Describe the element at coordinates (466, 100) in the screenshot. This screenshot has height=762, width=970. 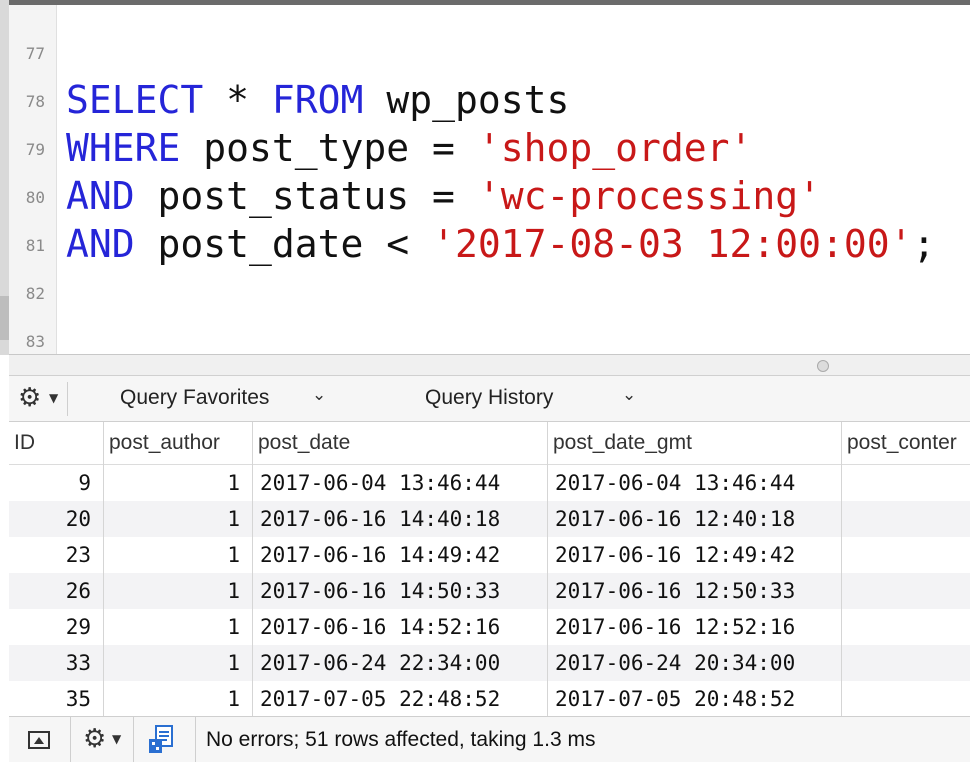
I see `sql-text: wp_posts` at that location.